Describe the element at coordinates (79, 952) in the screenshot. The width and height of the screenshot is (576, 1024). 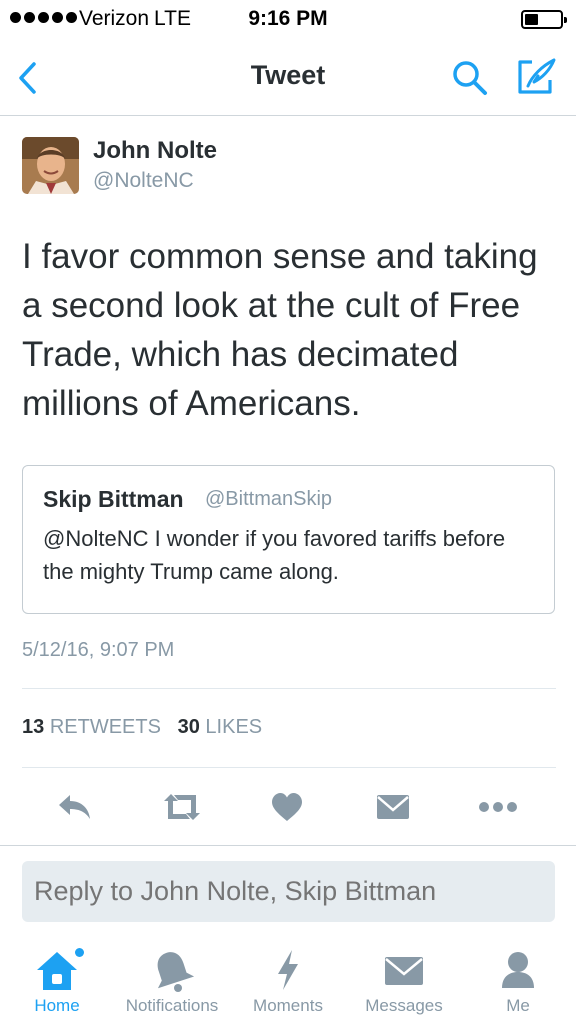
I see `unread-indicator` at that location.